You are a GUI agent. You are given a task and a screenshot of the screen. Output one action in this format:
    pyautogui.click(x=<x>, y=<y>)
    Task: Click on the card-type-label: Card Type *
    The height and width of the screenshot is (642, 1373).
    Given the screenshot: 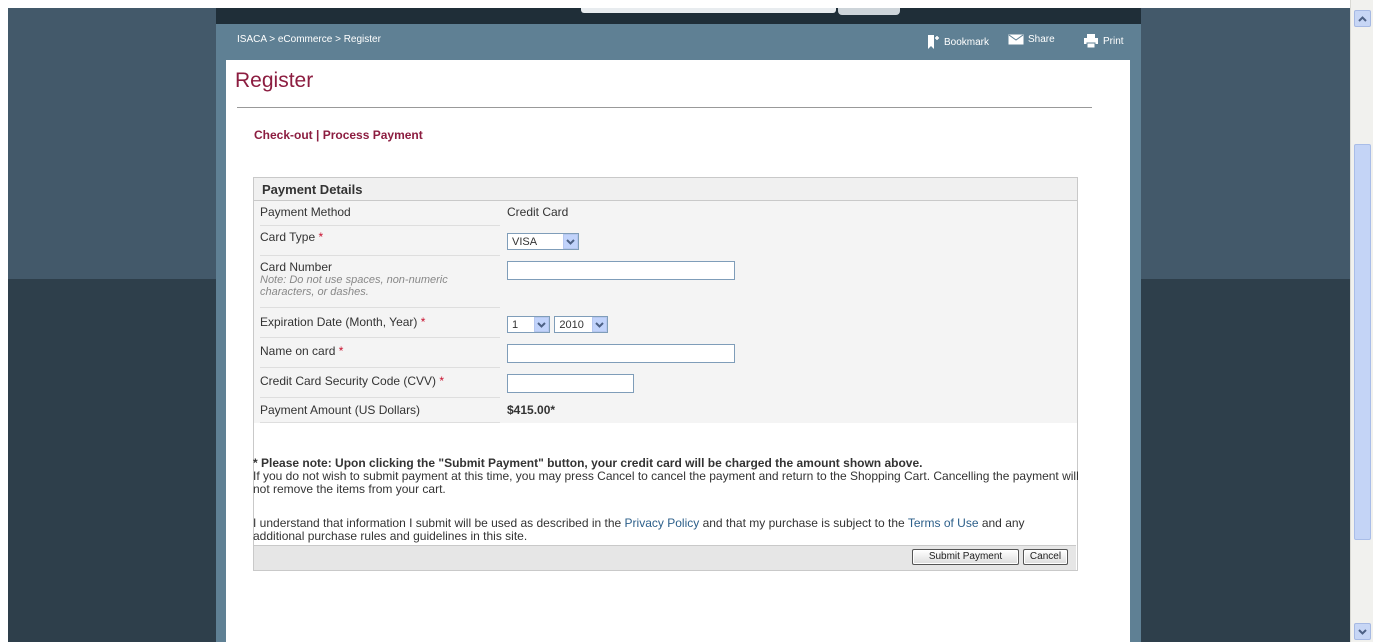 What is the action you would take?
    pyautogui.click(x=380, y=241)
    